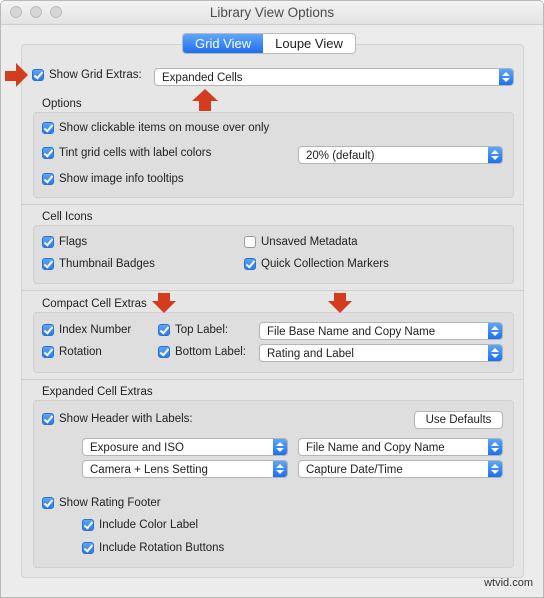  I want to click on header-label-4-select: Capture Date/Time, so click(400, 469).